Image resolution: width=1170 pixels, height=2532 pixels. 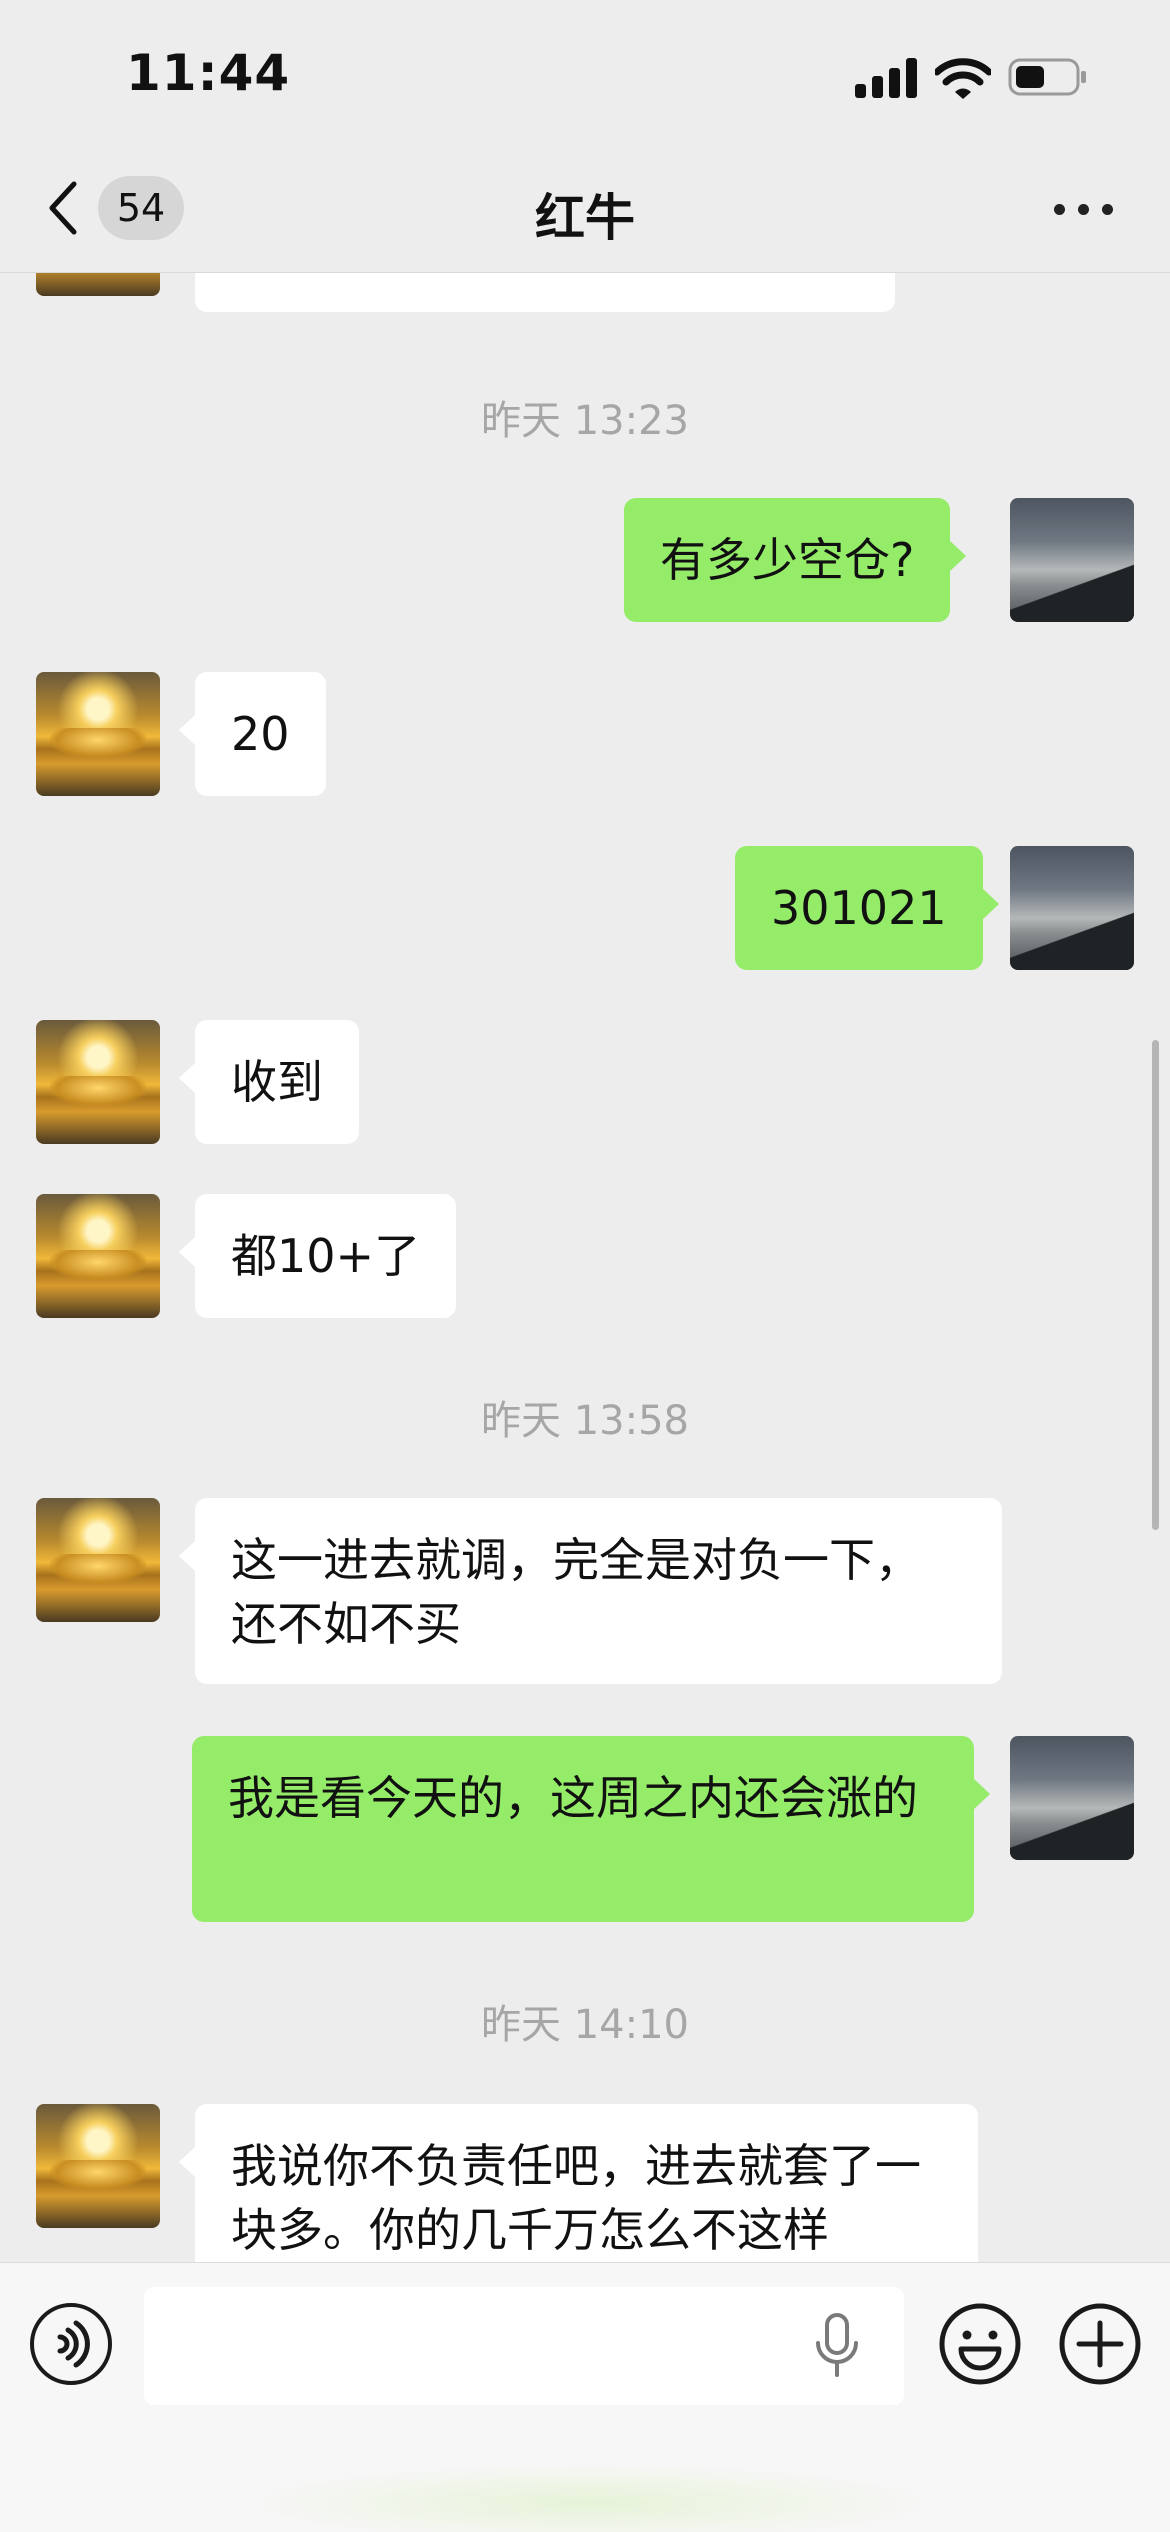 I want to click on back-unread-count-badge: 54, so click(x=141, y=208).